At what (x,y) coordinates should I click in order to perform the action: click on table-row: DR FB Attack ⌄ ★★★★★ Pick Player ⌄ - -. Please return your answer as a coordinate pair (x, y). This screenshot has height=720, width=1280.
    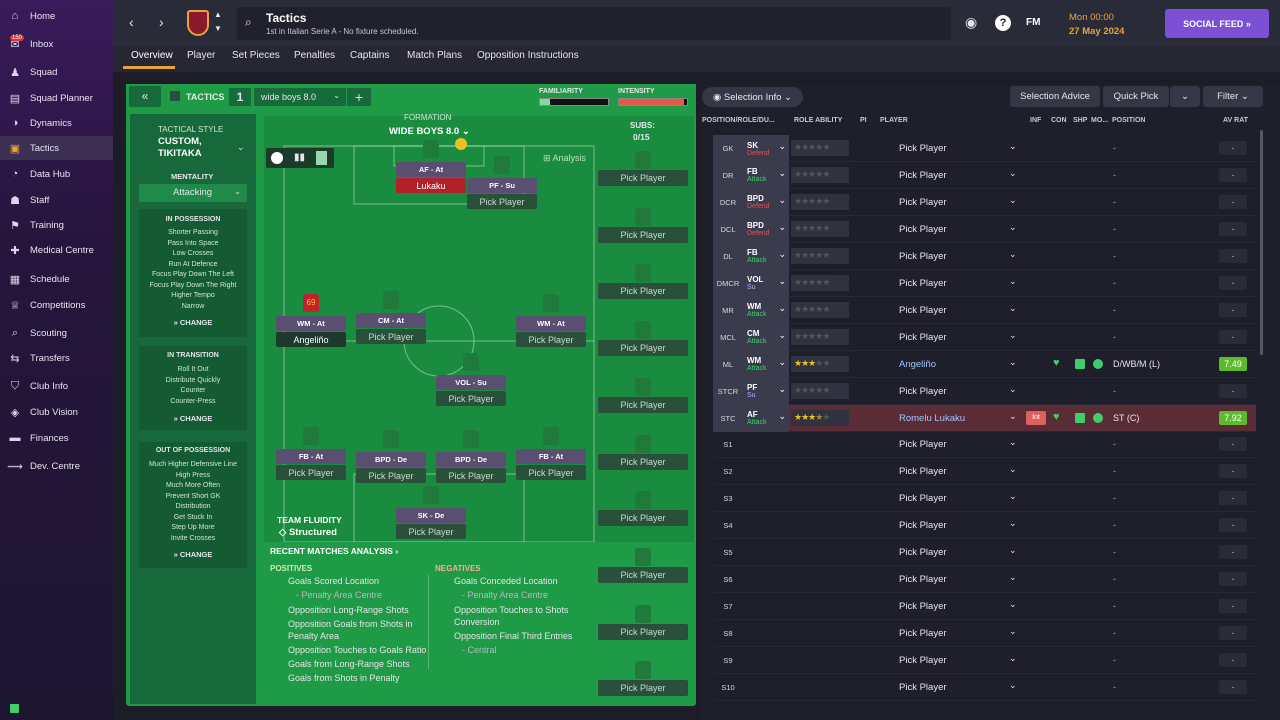
    Looking at the image, I should click on (984, 175).